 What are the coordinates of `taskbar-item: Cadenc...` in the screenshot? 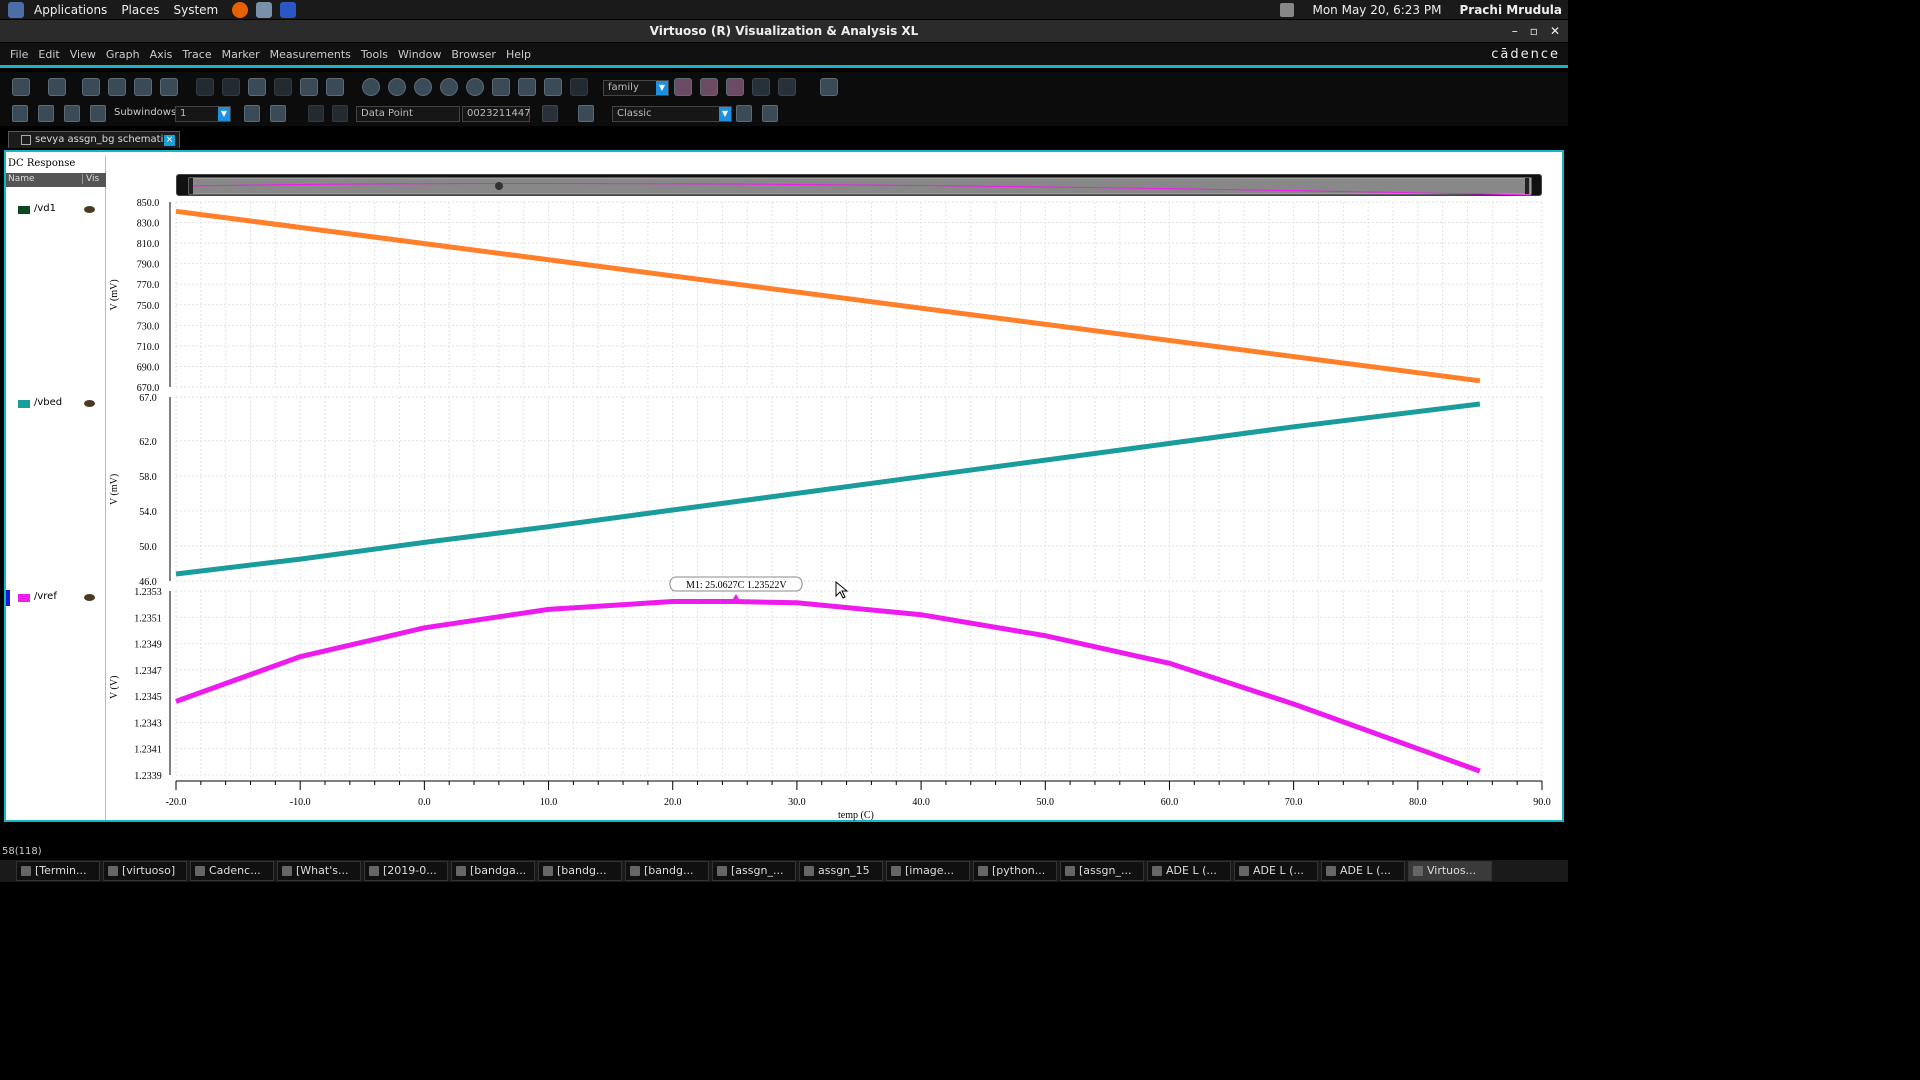 It's located at (232, 871).